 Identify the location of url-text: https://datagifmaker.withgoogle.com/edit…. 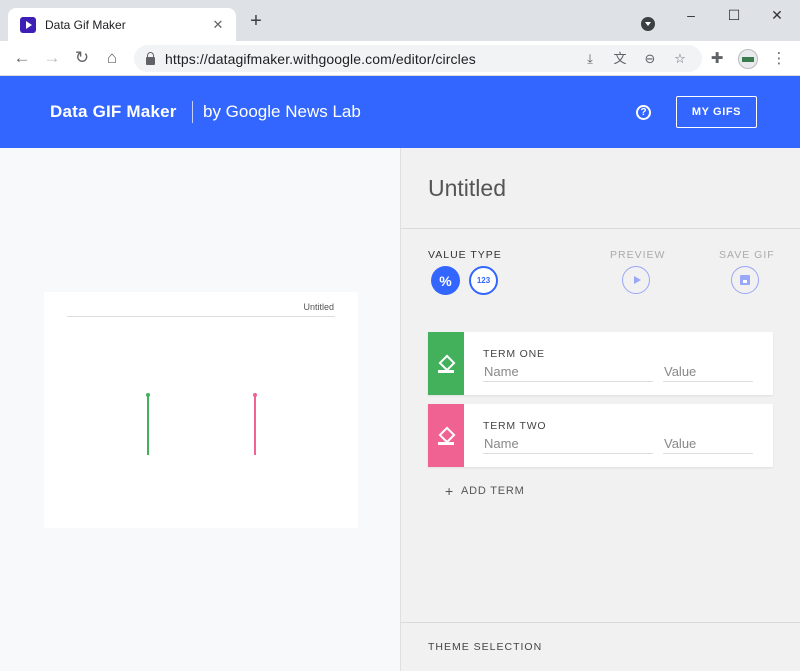
(320, 58).